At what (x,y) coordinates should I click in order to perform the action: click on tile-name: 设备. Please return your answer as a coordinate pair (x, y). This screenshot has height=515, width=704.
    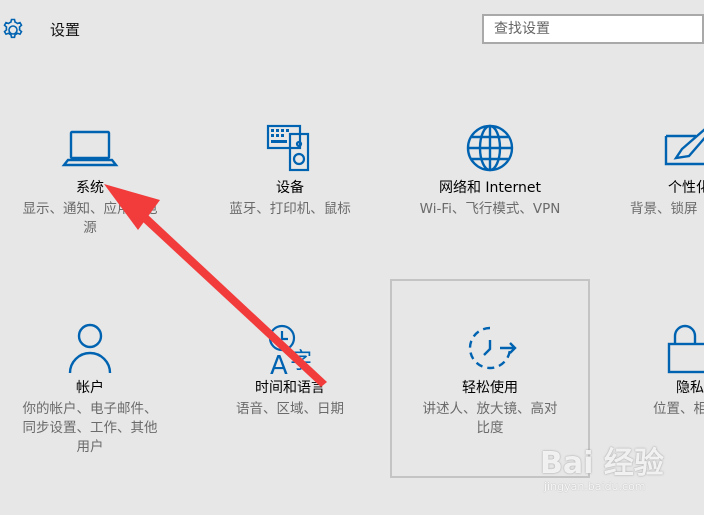
    Looking at the image, I should click on (290, 188).